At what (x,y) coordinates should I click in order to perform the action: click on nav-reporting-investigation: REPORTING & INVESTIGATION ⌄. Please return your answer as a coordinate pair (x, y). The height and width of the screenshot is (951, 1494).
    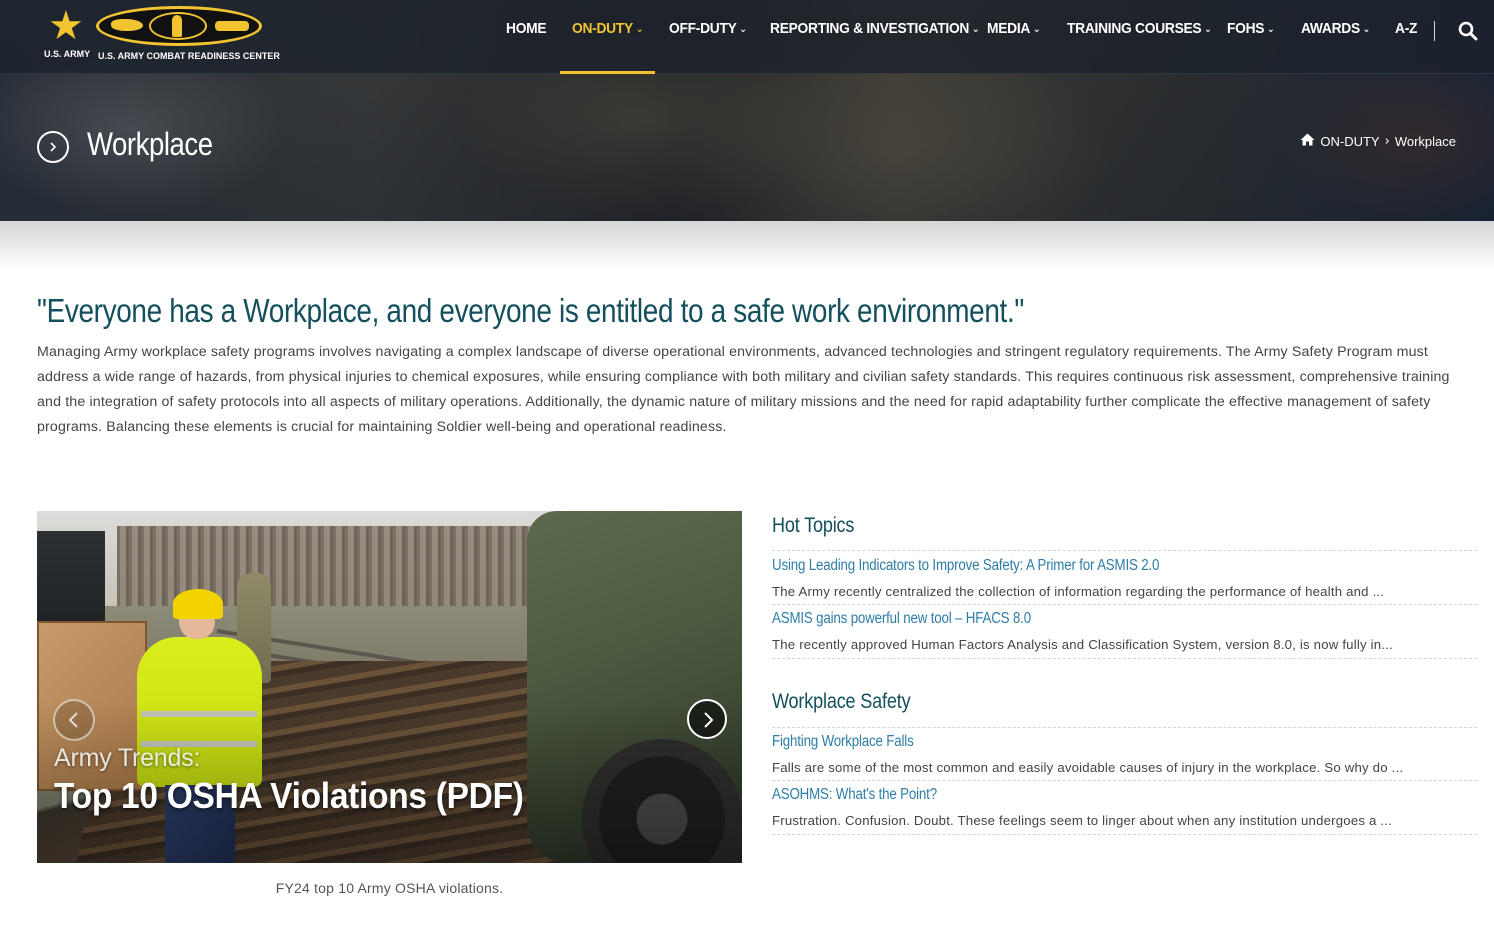
    Looking at the image, I should click on (875, 31).